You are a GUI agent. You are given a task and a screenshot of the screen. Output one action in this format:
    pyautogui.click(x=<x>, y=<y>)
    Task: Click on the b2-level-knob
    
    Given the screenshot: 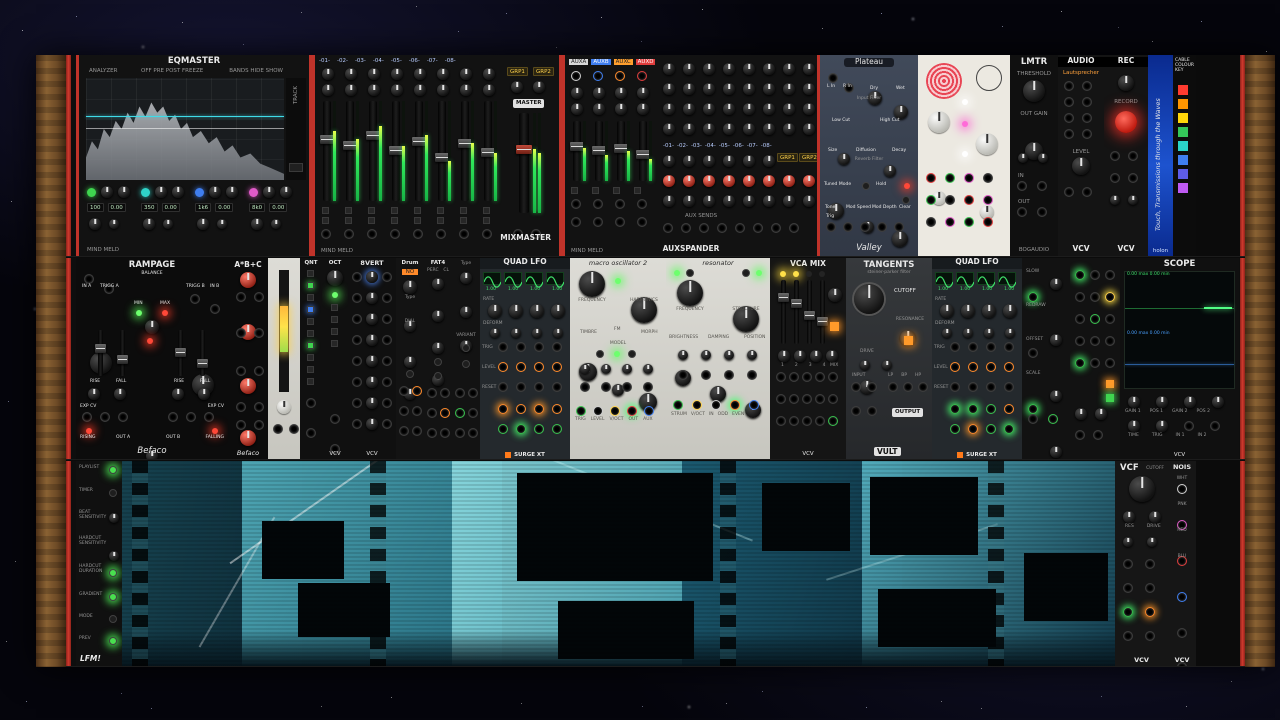 What is the action you would take?
    pyautogui.click(x=248, y=386)
    